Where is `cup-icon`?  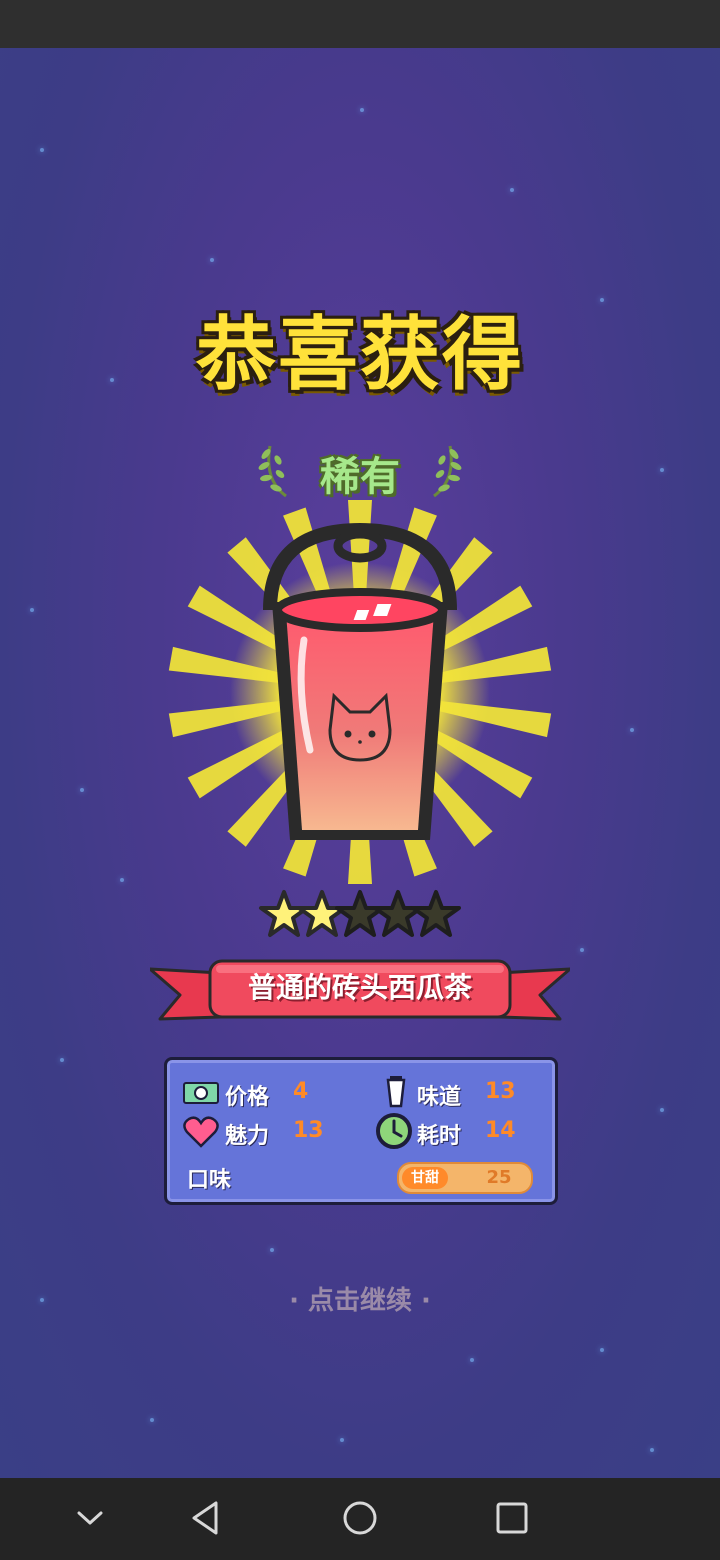
cup-icon is located at coordinates (396, 1092).